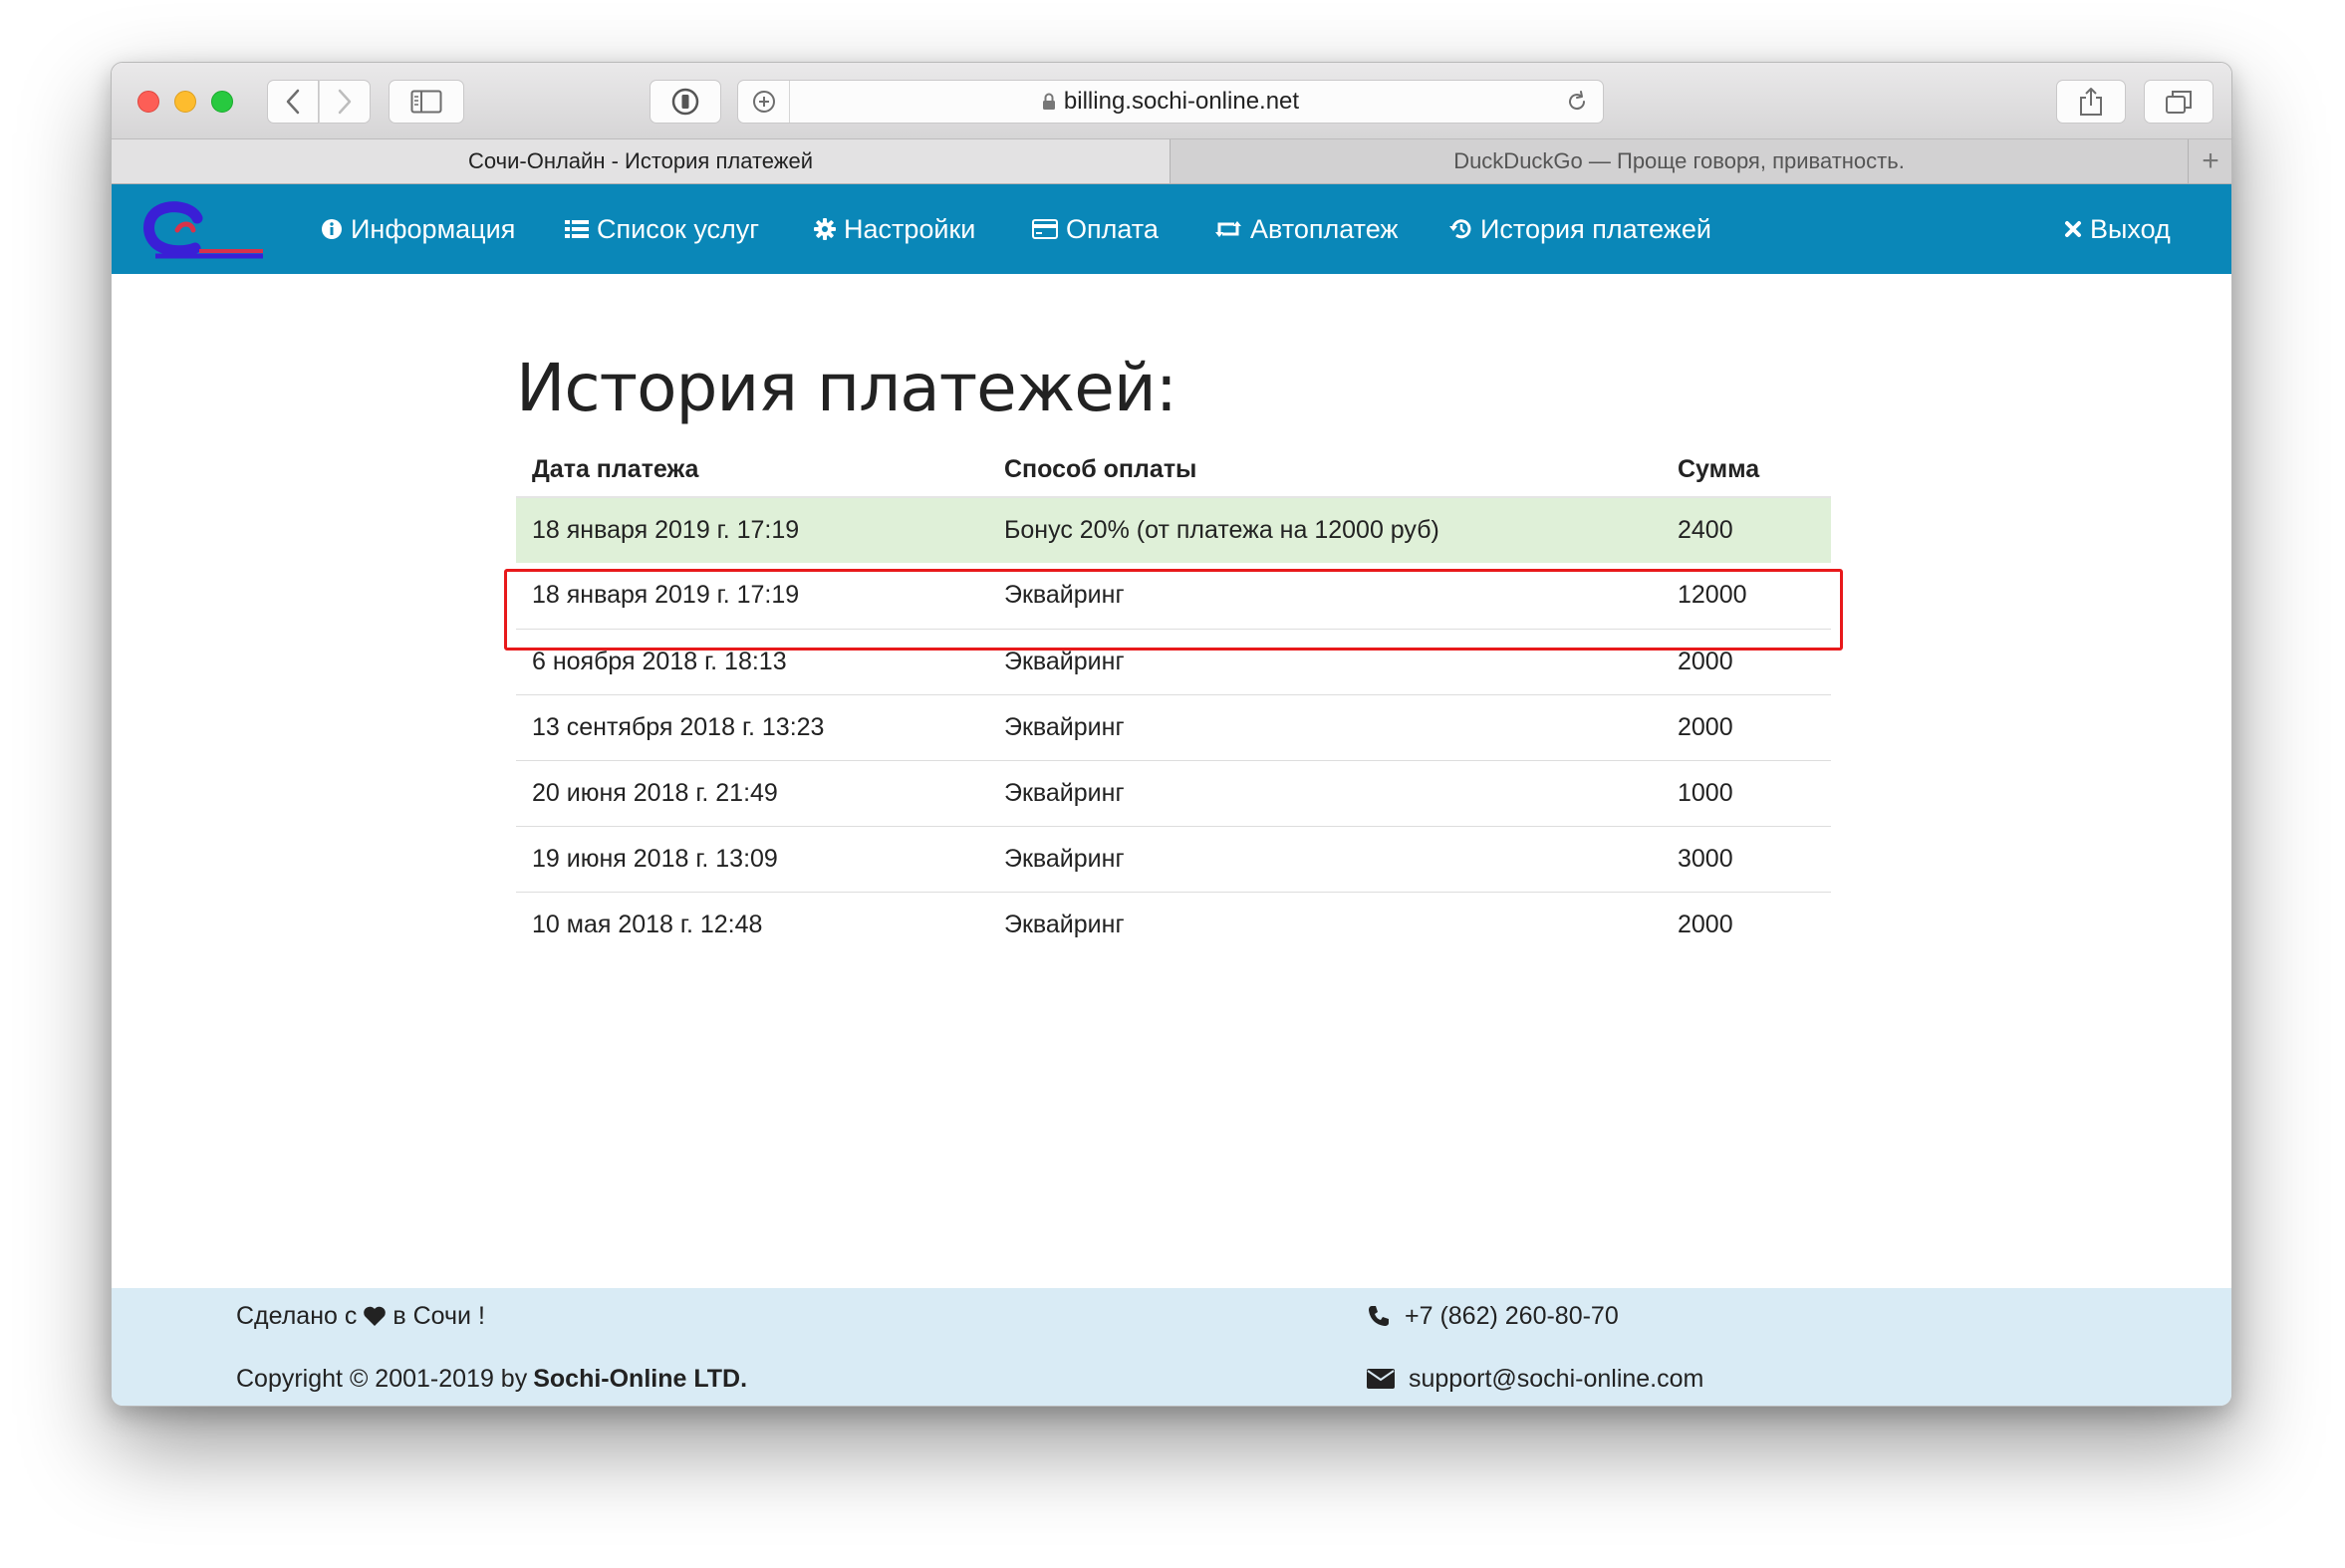  What do you see at coordinates (1171, 229) in the screenshot?
I see `site-navbar: Информация Список услуг Настройки Оплата` at bounding box center [1171, 229].